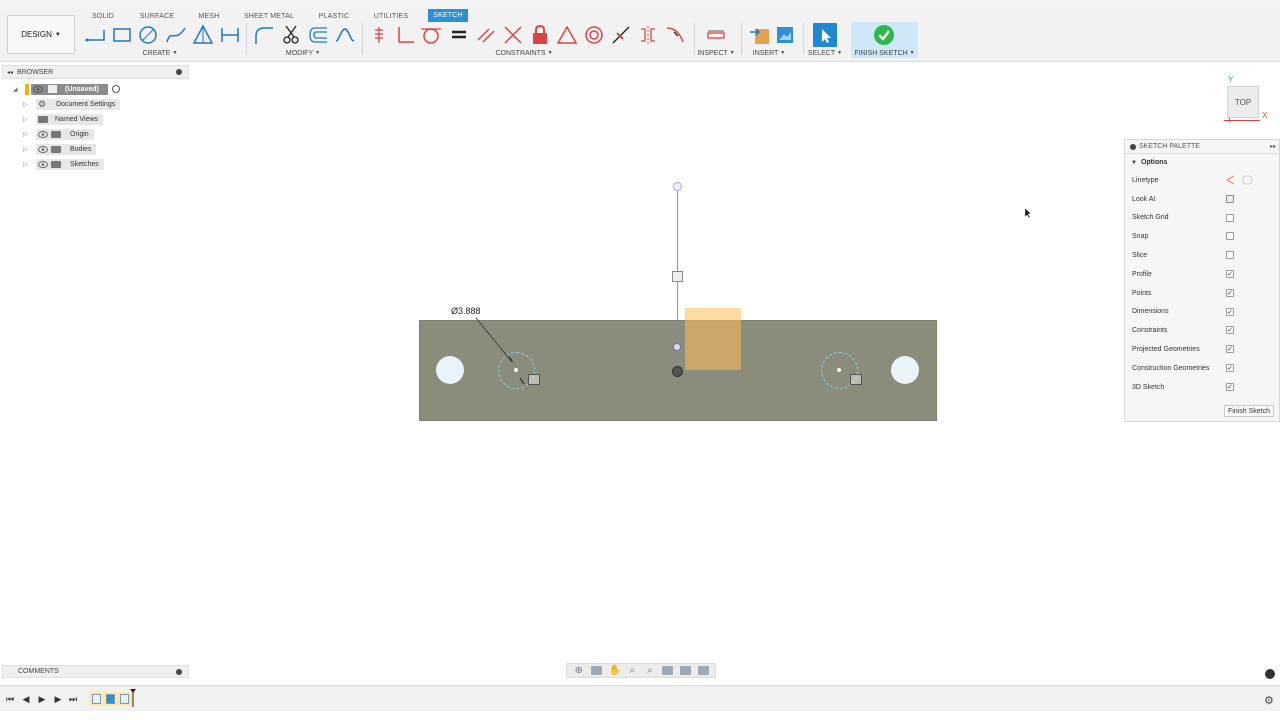 This screenshot has width=1280, height=720. Describe the element at coordinates (133, 698) in the screenshot. I see `timeline-marker-icon` at that location.